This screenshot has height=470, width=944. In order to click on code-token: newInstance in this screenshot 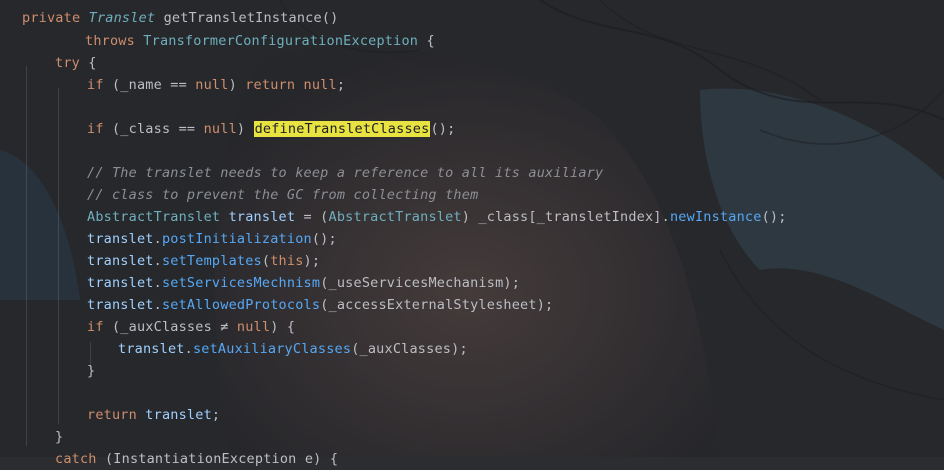, I will do `click(715, 217)`.